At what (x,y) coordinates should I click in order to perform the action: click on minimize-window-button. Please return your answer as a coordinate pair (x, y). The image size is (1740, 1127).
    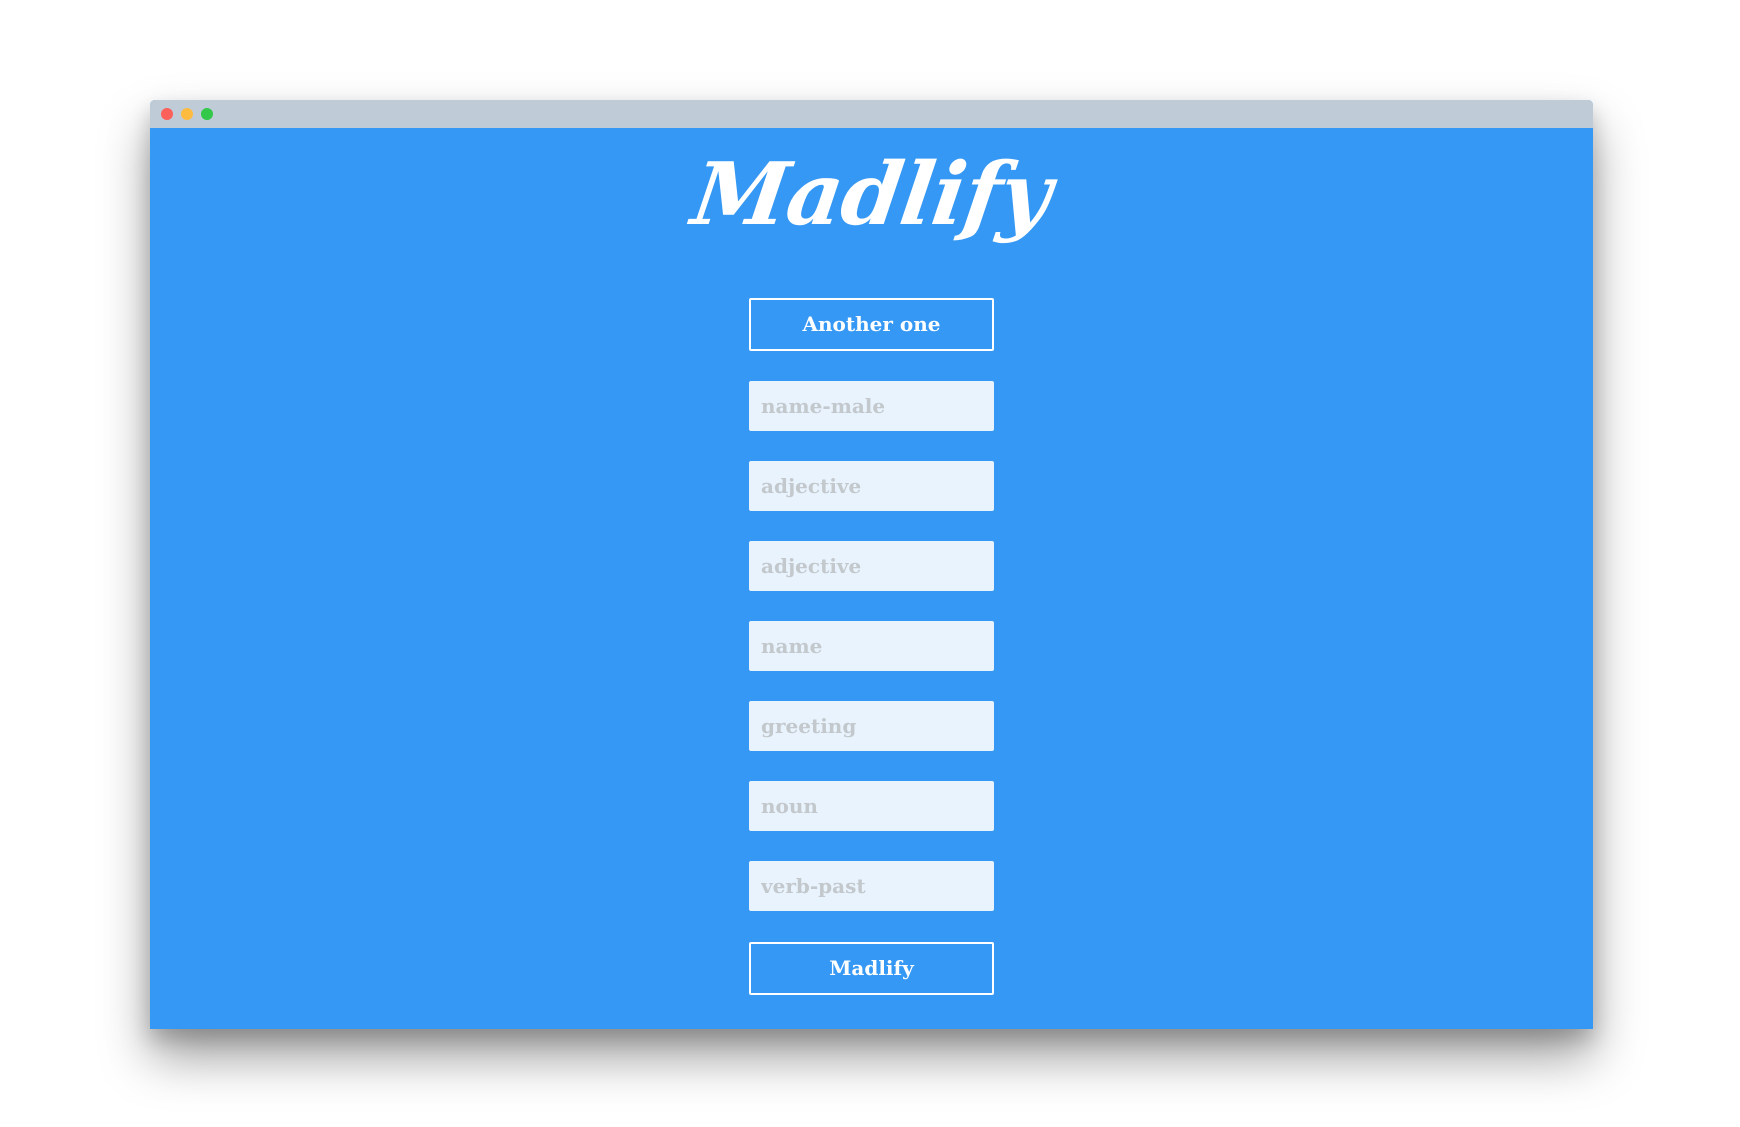
    Looking at the image, I should click on (187, 114).